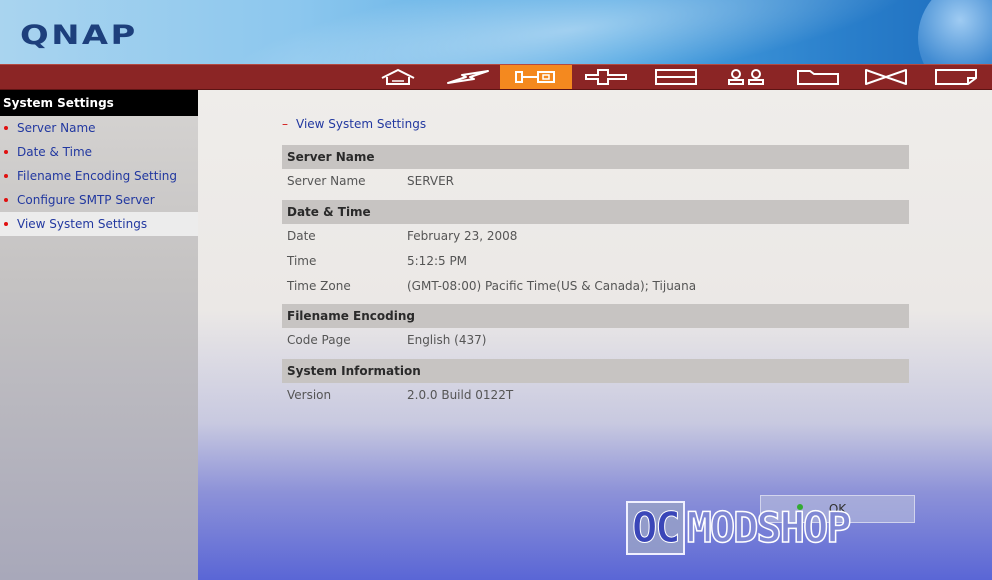  What do you see at coordinates (595, 157) in the screenshot?
I see `section-header: Server Name` at bounding box center [595, 157].